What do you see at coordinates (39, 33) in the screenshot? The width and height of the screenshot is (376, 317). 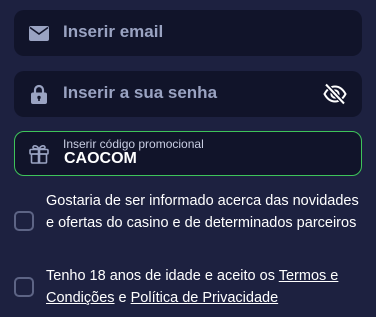 I see `envelope-icon` at bounding box center [39, 33].